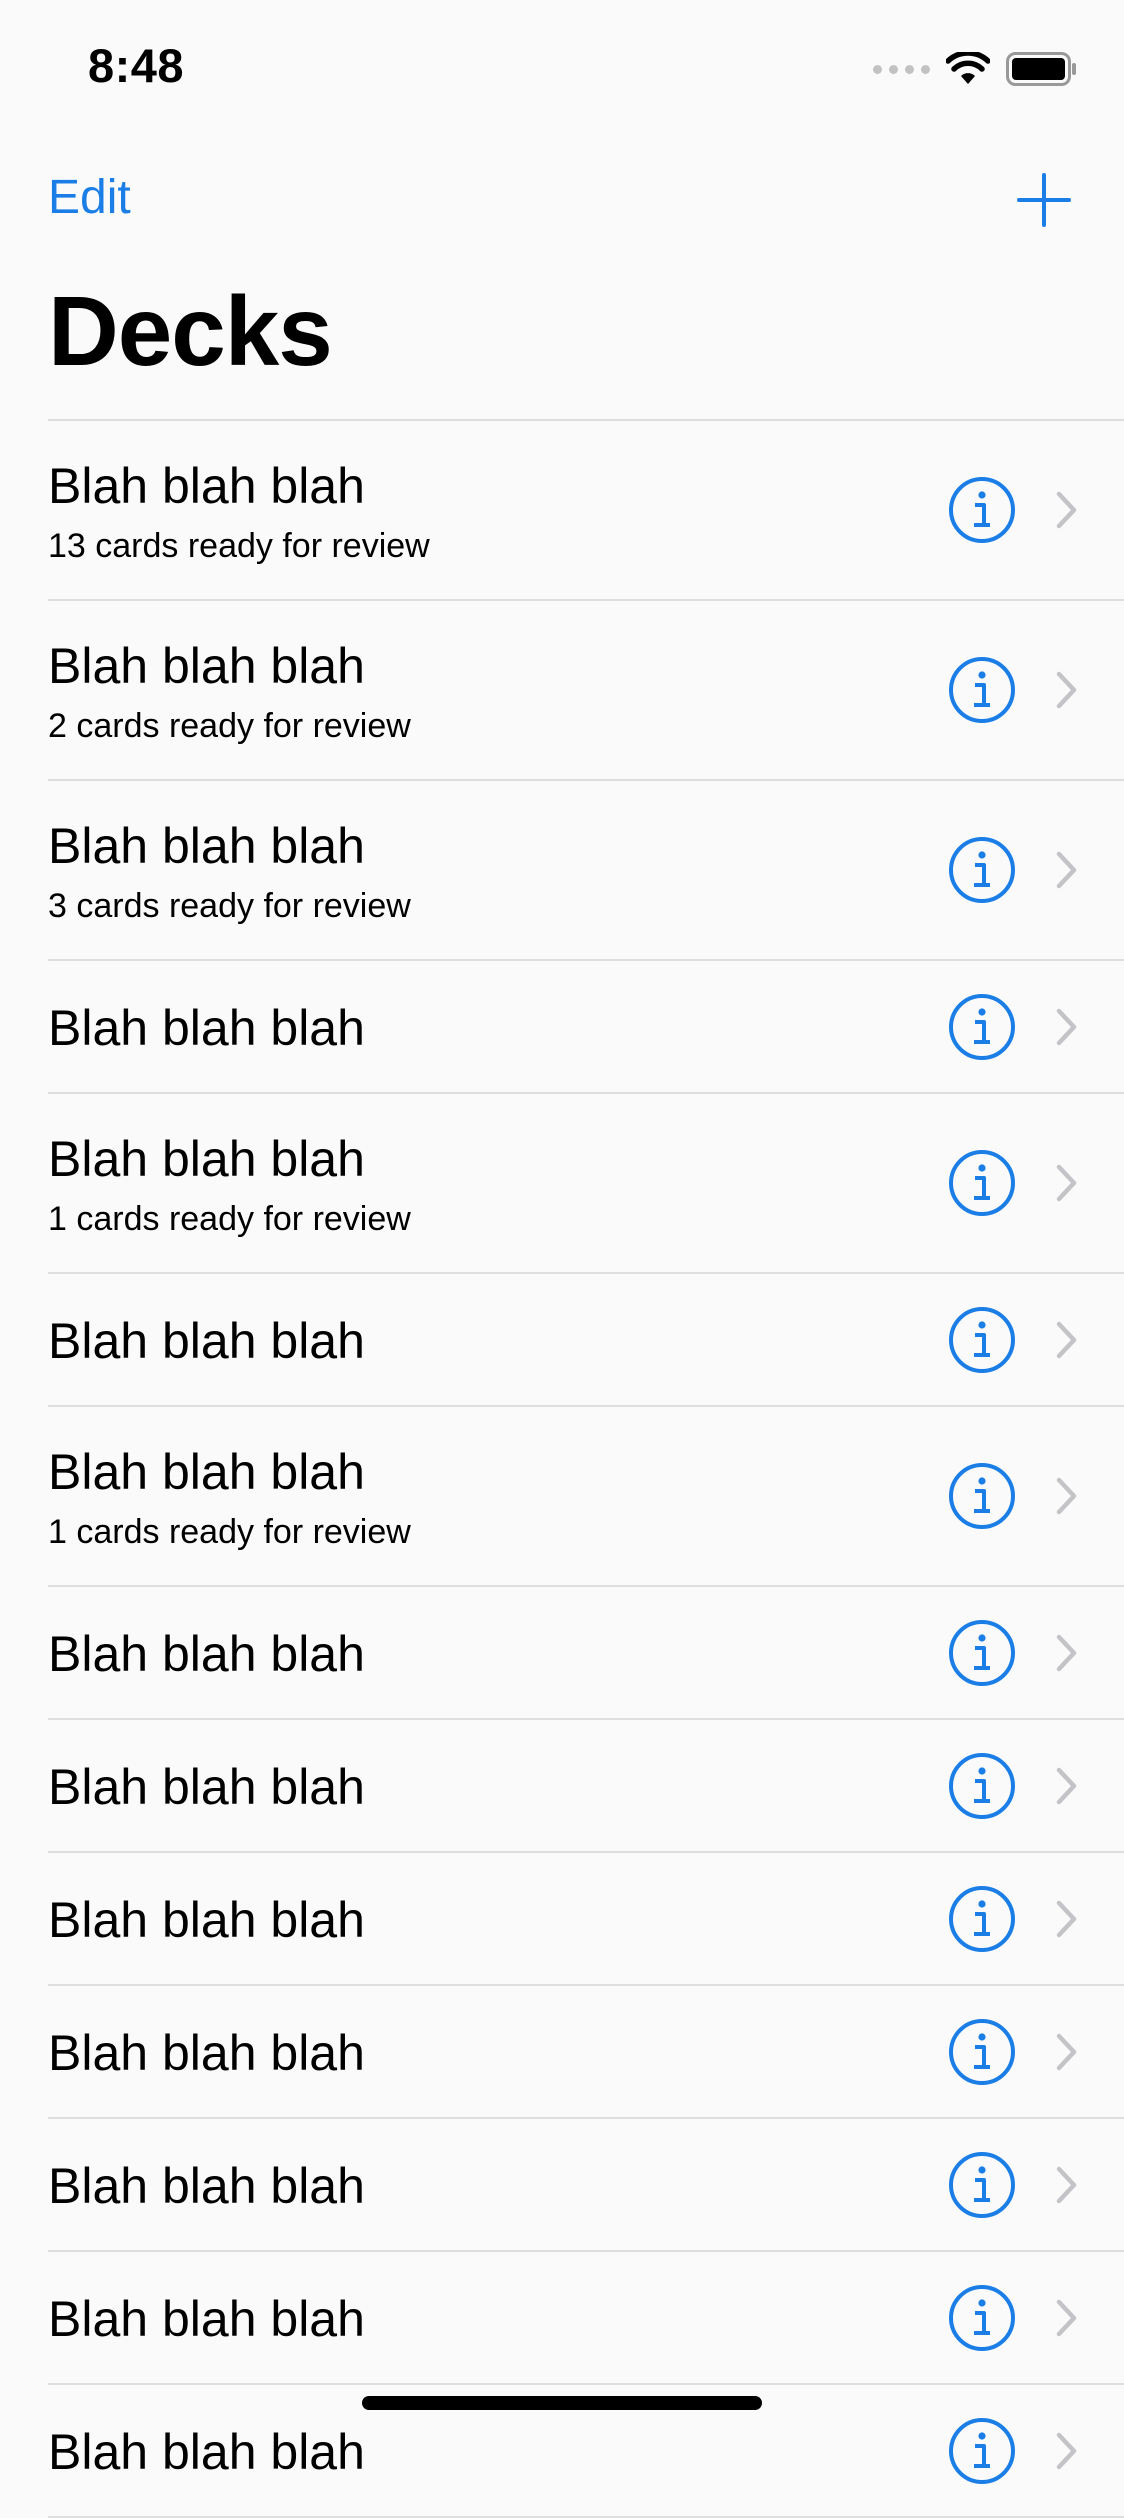  I want to click on battery-icon, so click(1041, 69).